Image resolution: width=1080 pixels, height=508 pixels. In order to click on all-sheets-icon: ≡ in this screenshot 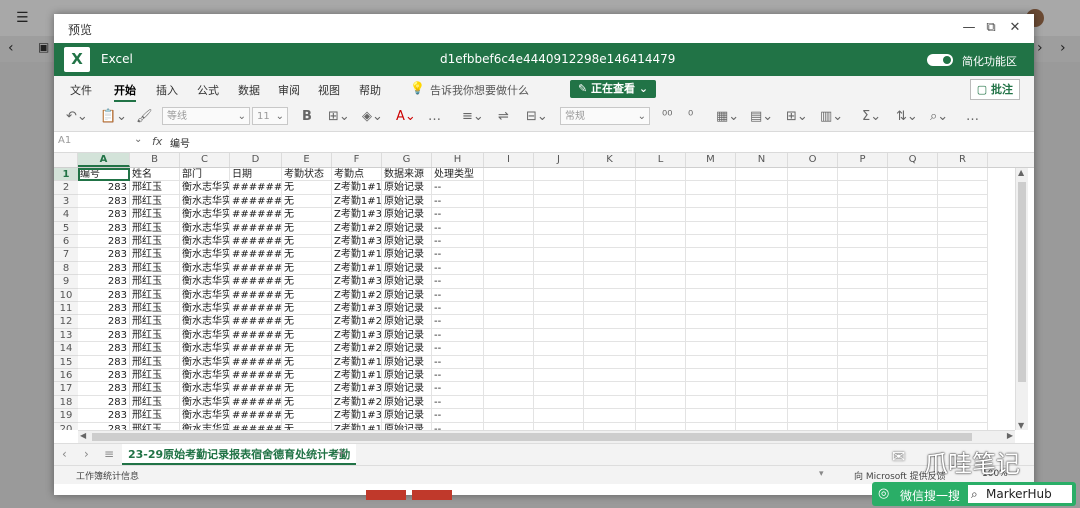, I will do `click(109, 454)`.